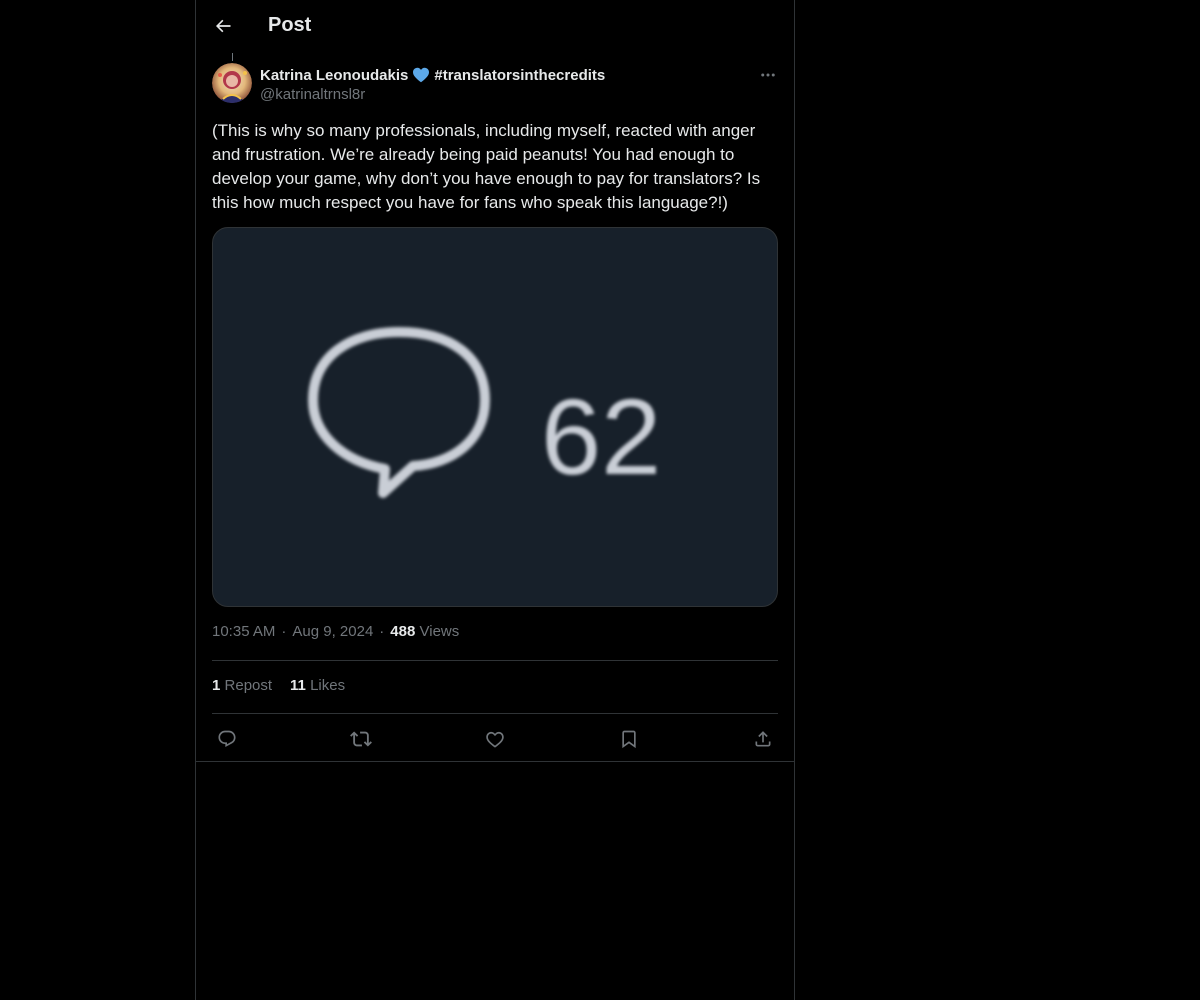 This screenshot has width=1200, height=1000. I want to click on more-options-button, so click(768, 75).